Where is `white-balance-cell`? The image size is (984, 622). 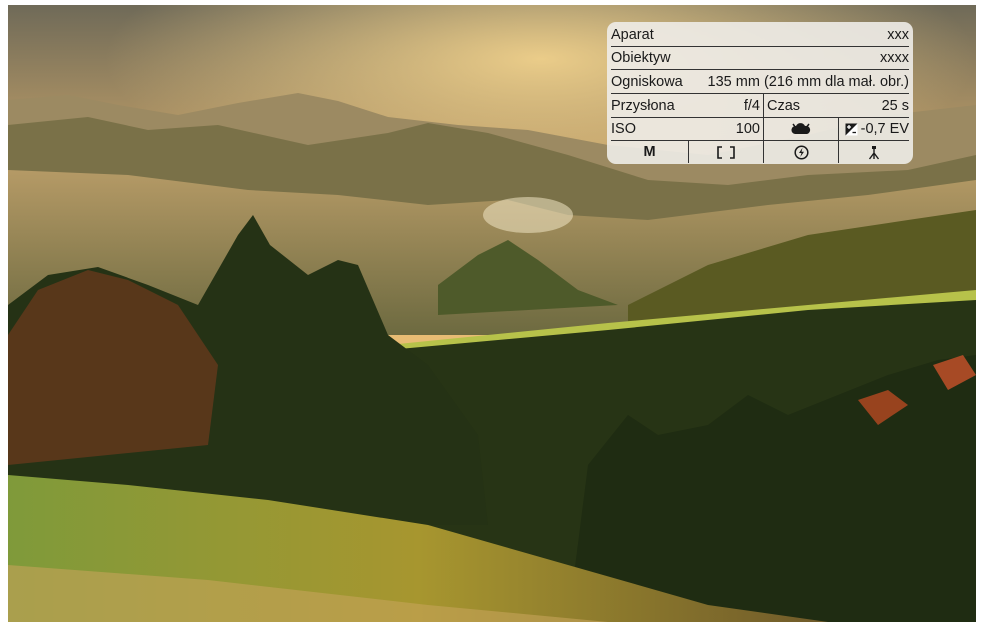
white-balance-cell is located at coordinates (801, 129).